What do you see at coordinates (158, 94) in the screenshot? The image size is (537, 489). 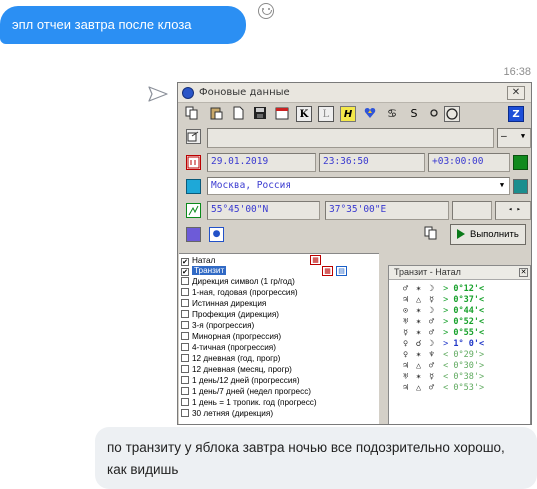 I see `forward-icon` at bounding box center [158, 94].